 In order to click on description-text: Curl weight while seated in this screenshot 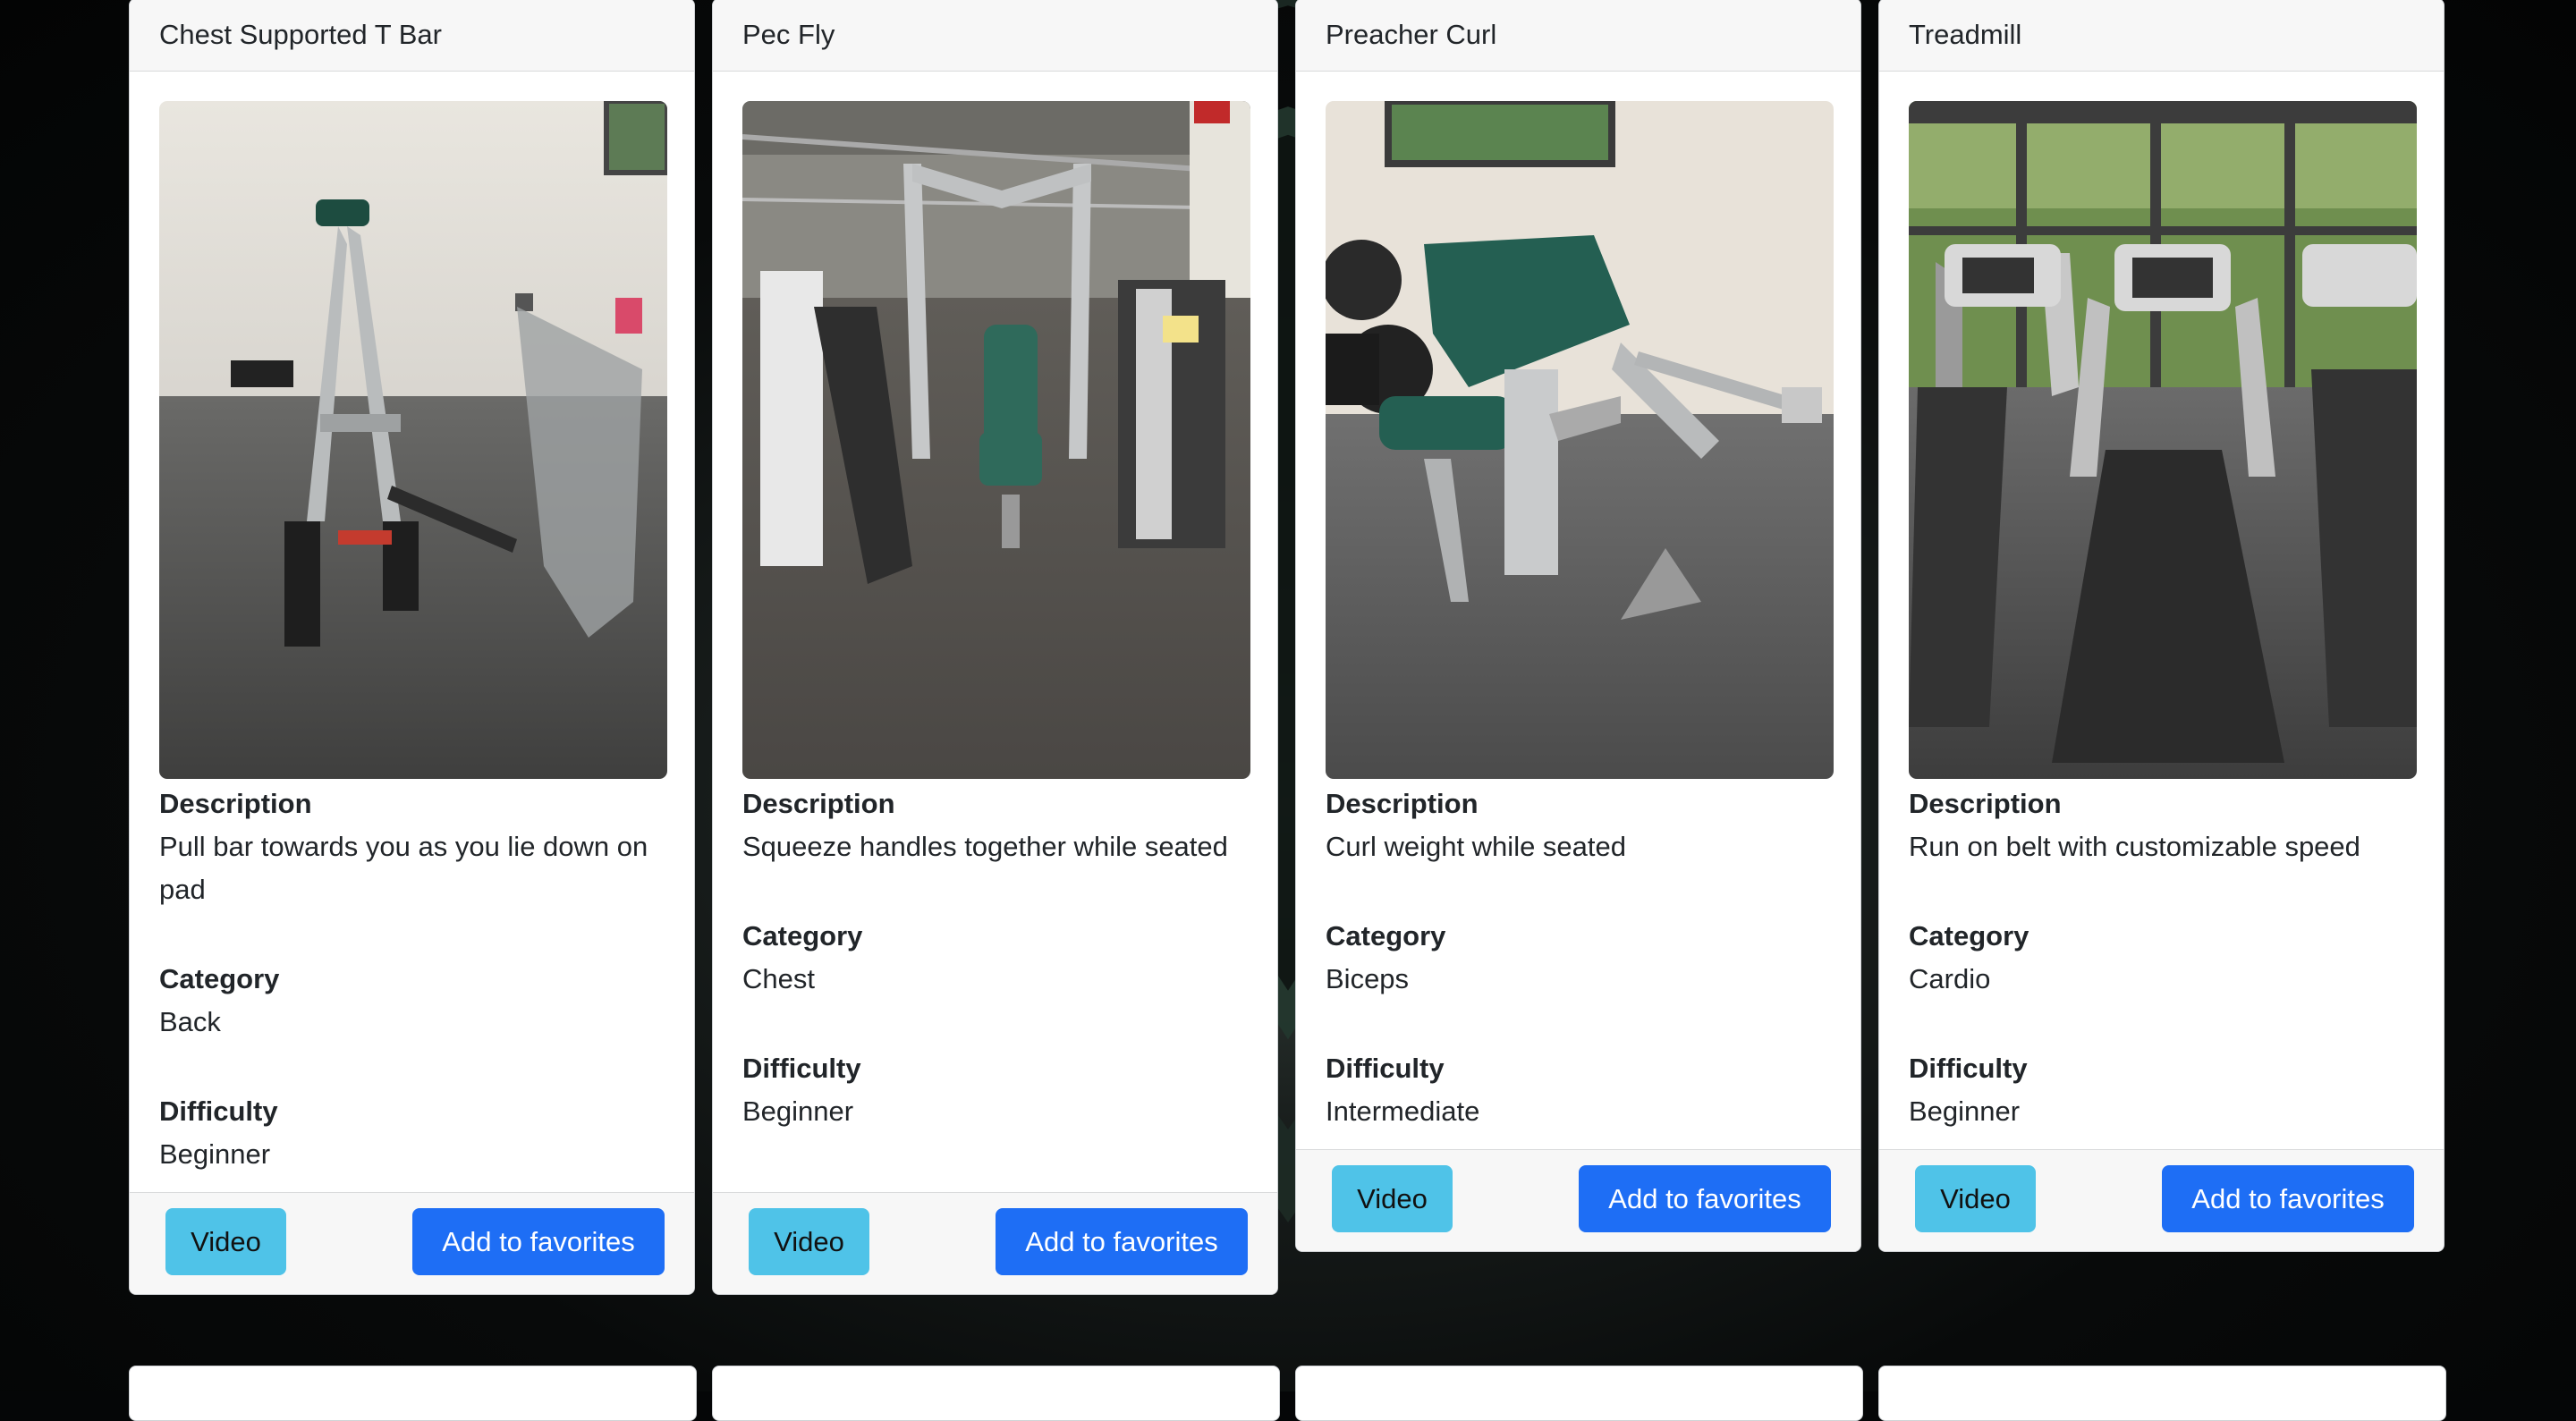, I will do `click(1476, 847)`.